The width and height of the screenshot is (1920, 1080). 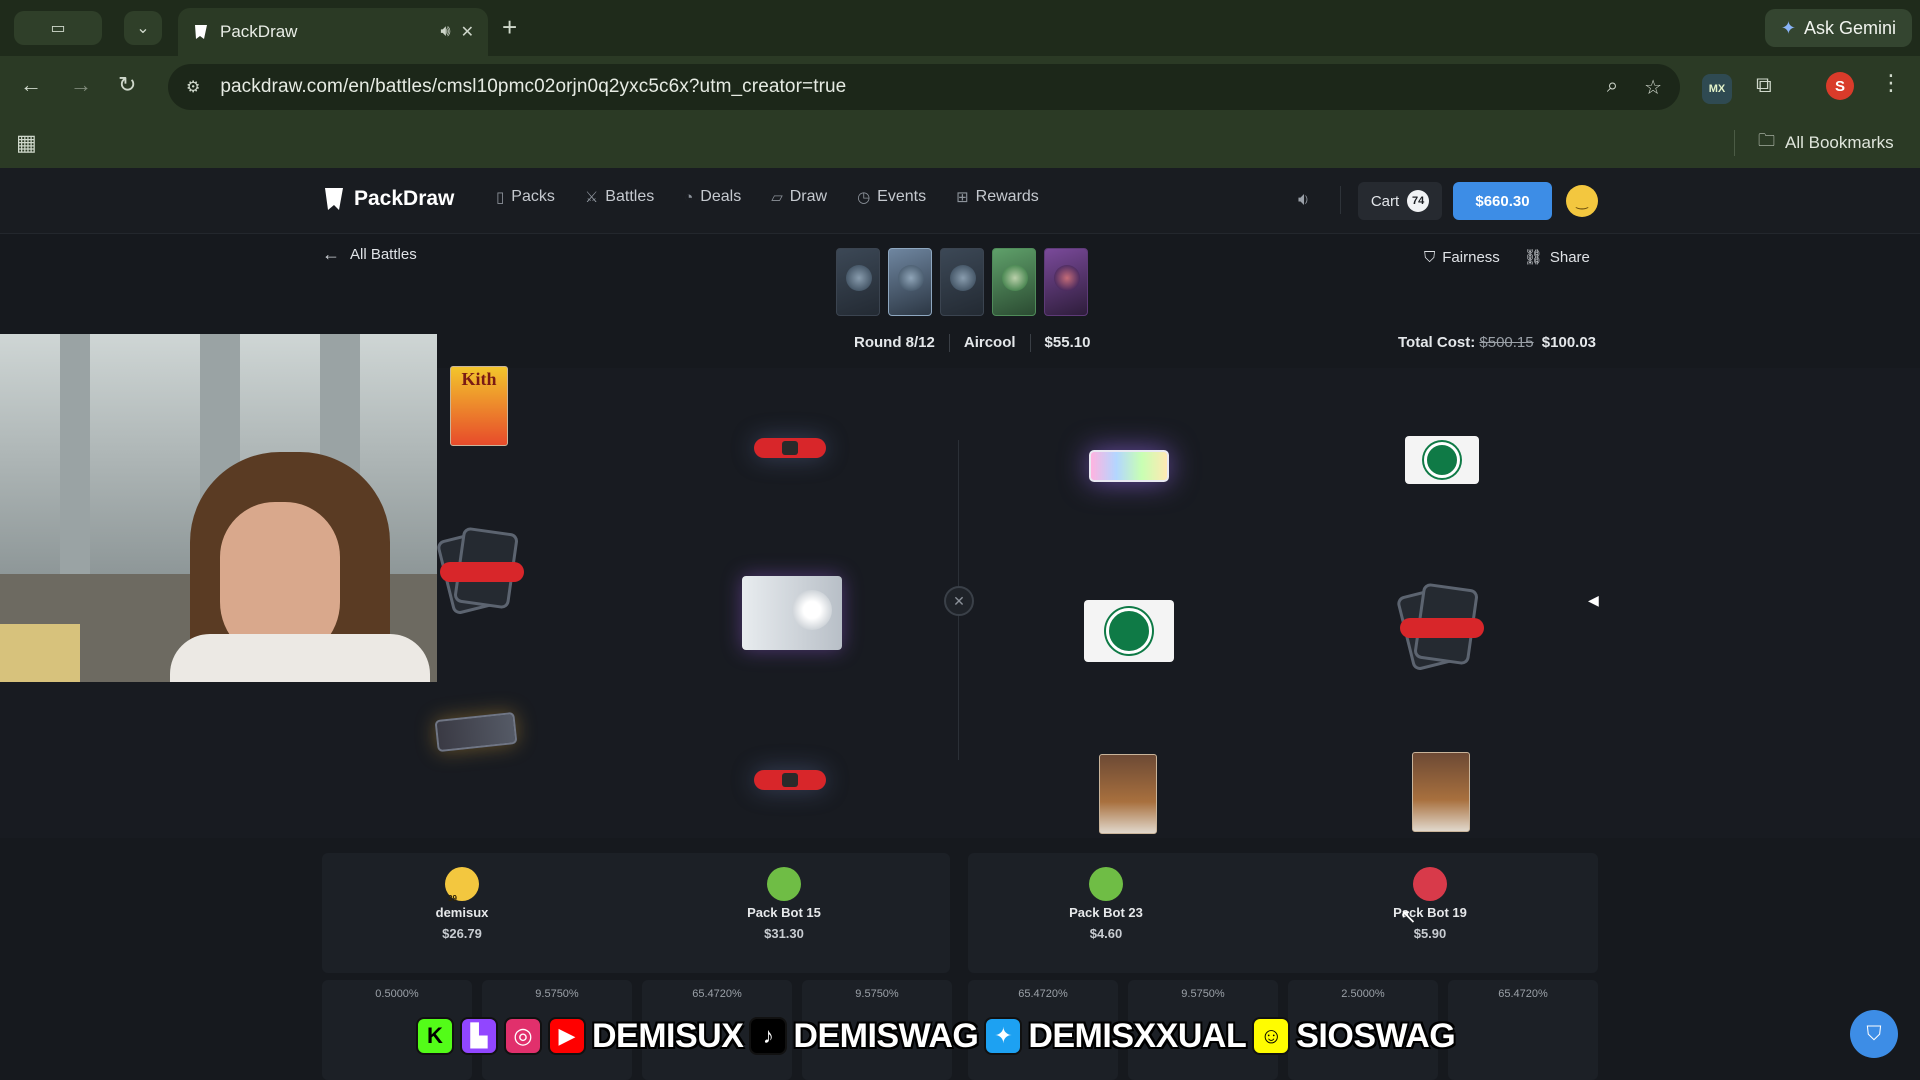 I want to click on nav-battles-label: Battles, so click(x=630, y=196).